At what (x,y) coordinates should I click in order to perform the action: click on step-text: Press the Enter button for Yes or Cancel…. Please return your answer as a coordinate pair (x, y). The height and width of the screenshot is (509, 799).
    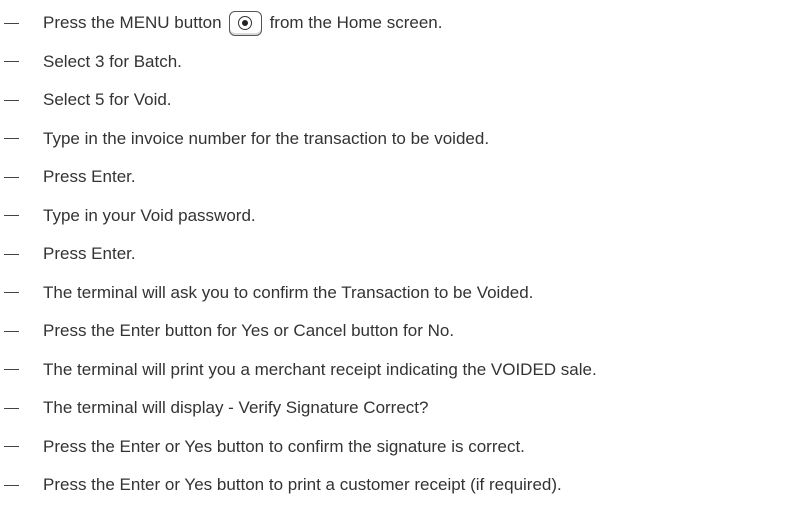
    Looking at the image, I should click on (249, 331).